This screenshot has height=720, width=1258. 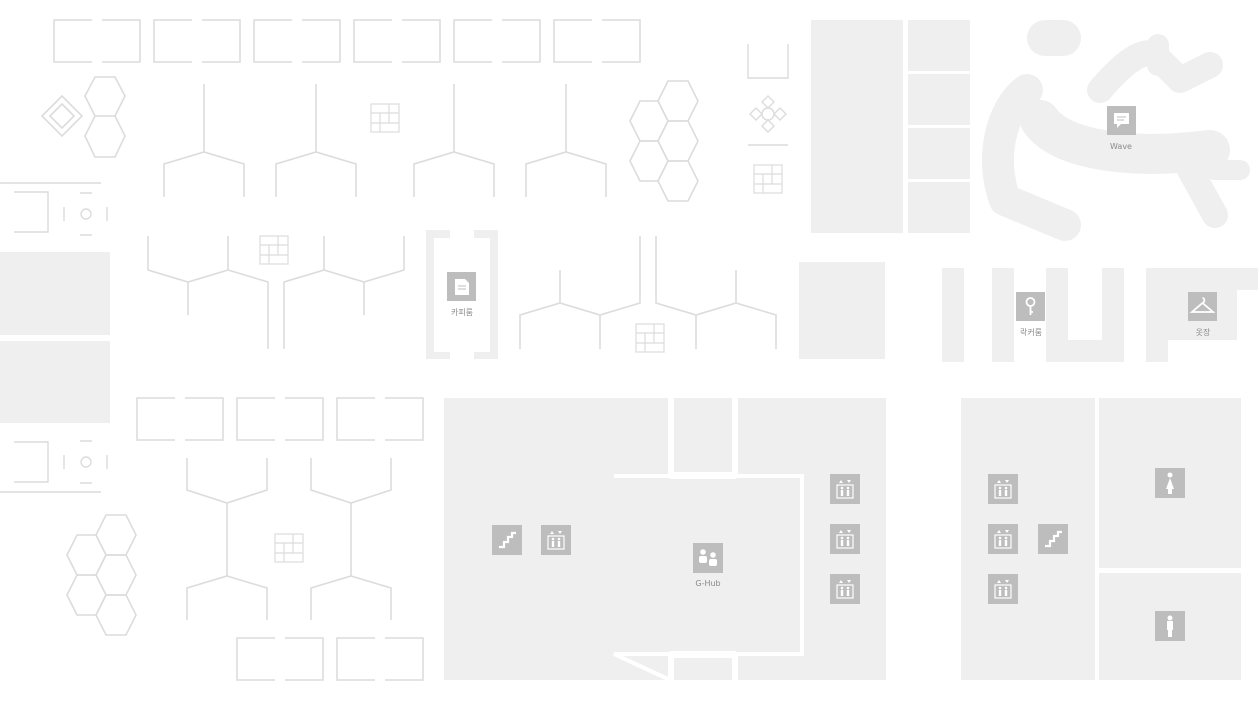 I want to click on hex-seating-top, so click(x=664, y=141).